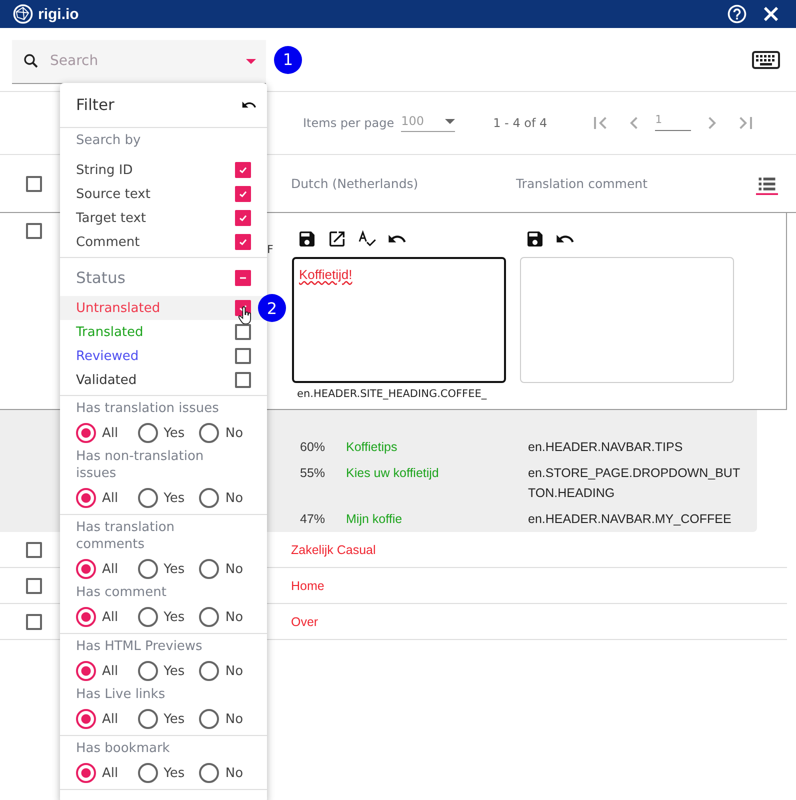 This screenshot has height=800, width=796. Describe the element at coordinates (107, 356) in the screenshot. I see `status-option: Reviewed` at that location.